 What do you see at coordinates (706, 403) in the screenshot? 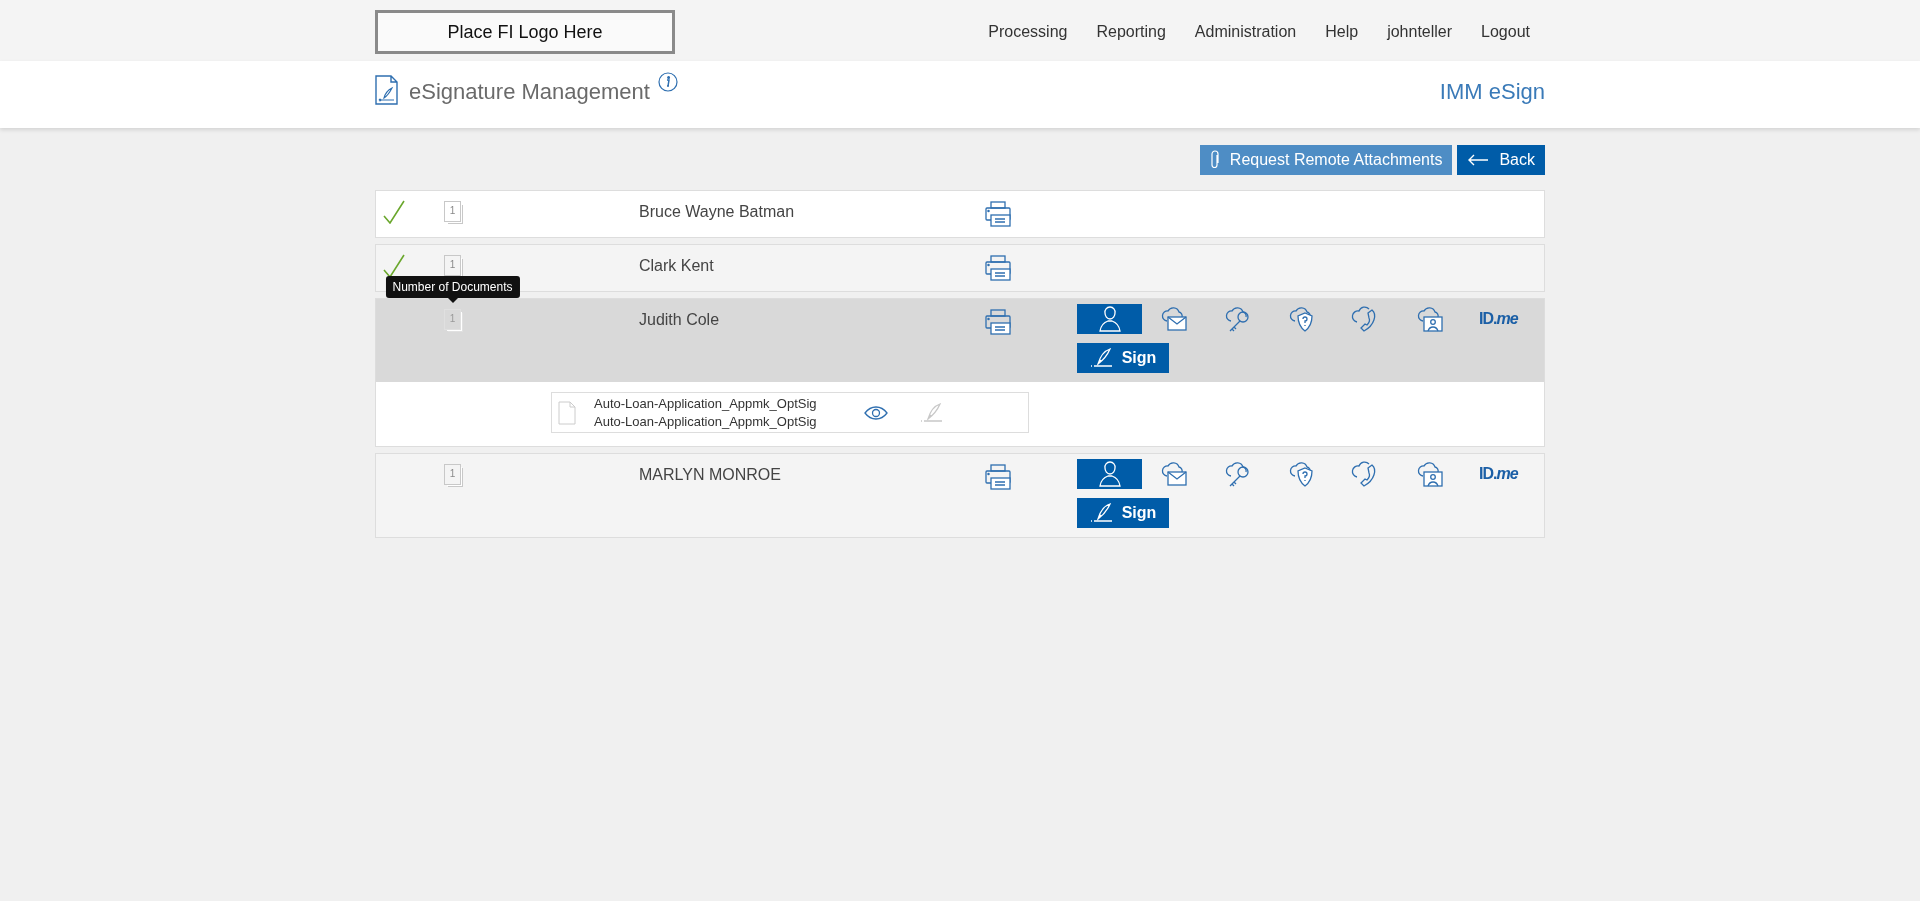
I see `document-name: Auto-Loan-Application_Appmk_OptSig` at bounding box center [706, 403].